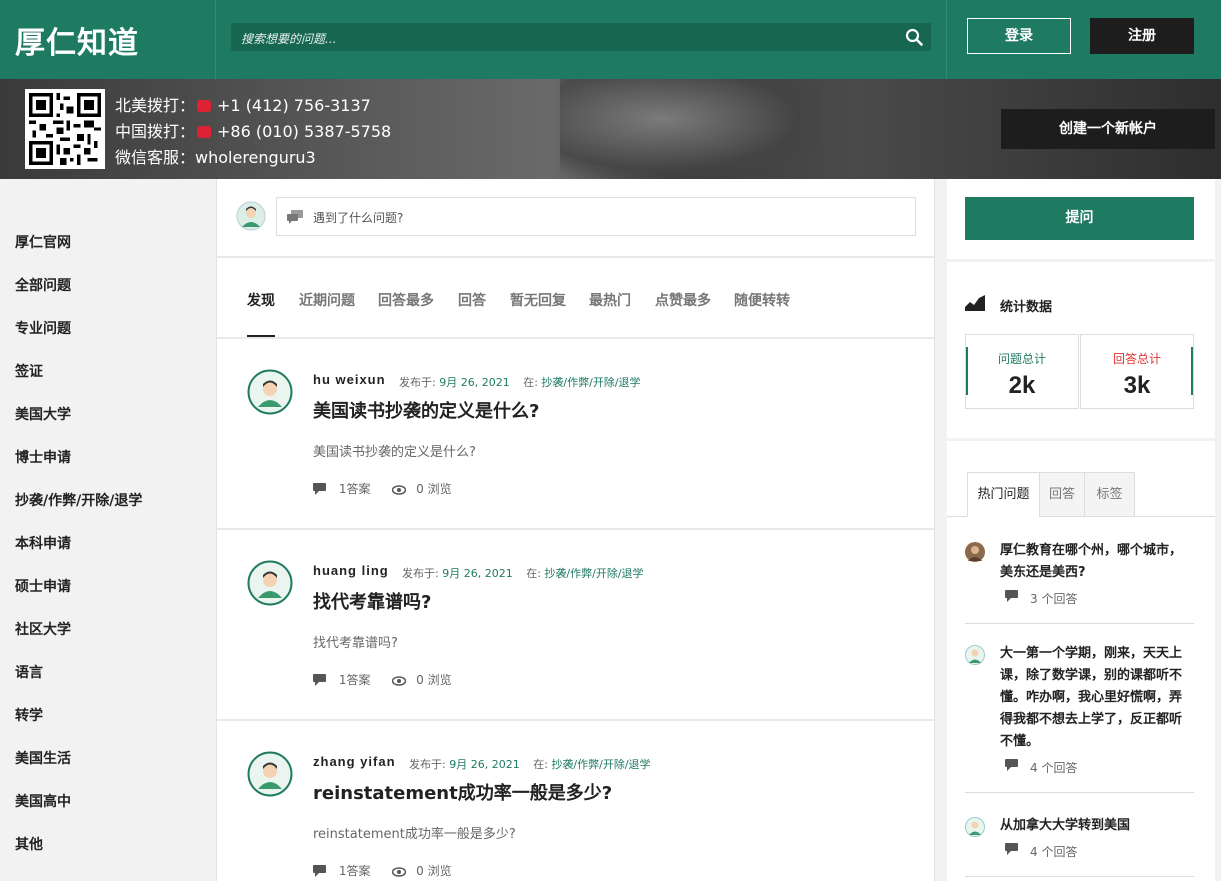  Describe the element at coordinates (462, 792) in the screenshot. I see `question-title: reinstatement成功率一般是多少?` at that location.